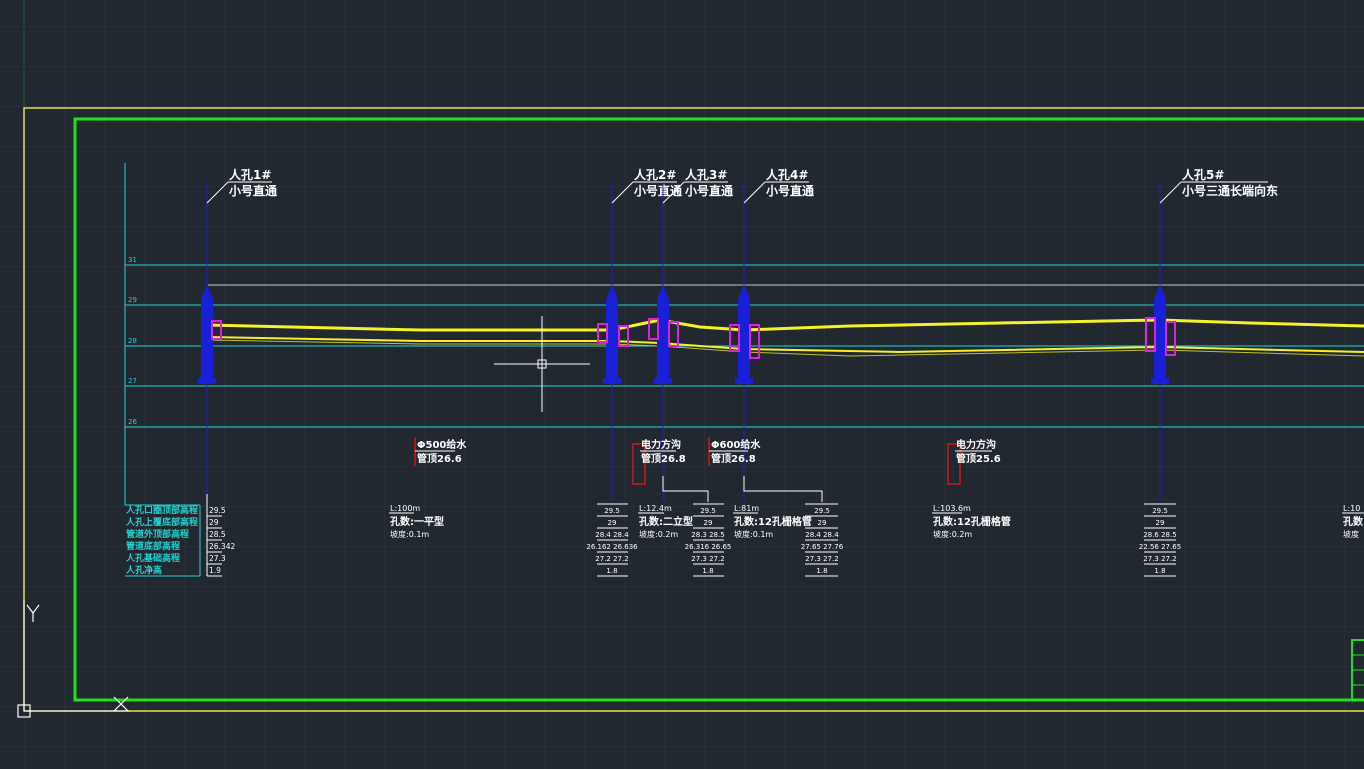 This screenshot has width=1364, height=769. Describe the element at coordinates (1160, 547) in the screenshot. I see `station-value: 22.56 27.65` at that location.